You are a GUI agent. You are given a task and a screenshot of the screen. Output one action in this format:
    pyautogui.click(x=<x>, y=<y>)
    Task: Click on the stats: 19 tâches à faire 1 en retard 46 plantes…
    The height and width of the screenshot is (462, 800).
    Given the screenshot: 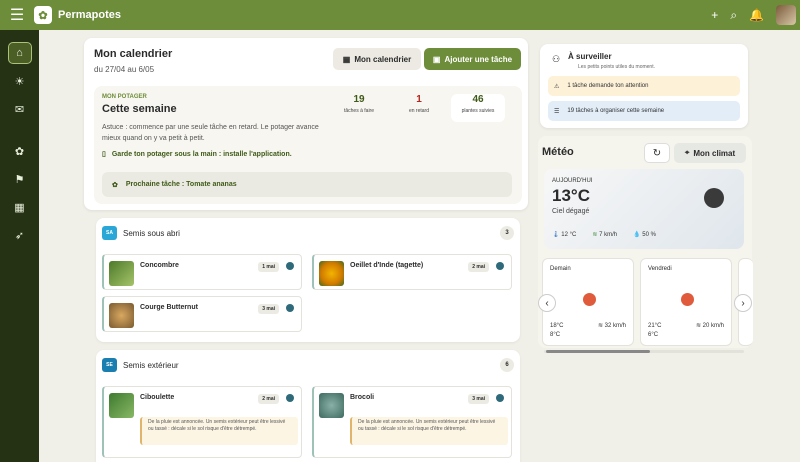 What is the action you would take?
    pyautogui.click(x=418, y=108)
    